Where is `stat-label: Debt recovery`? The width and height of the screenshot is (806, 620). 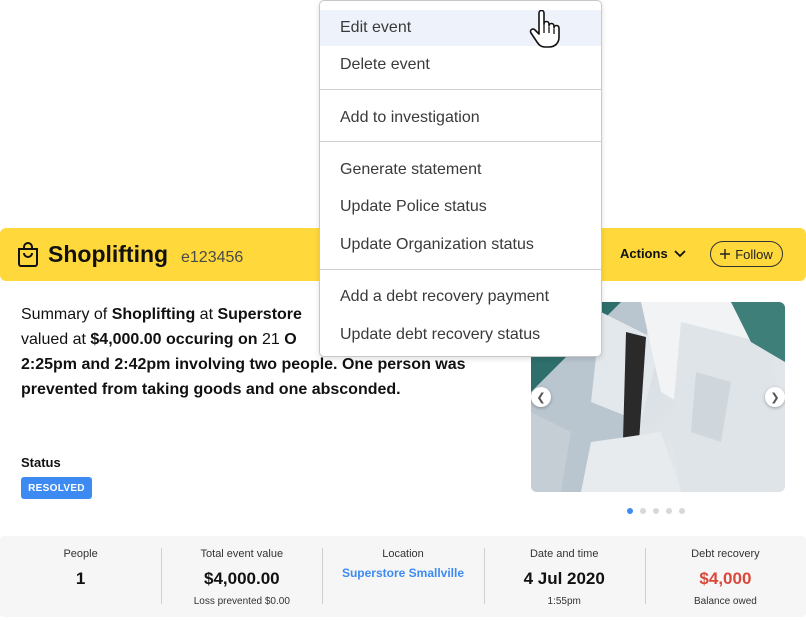 stat-label: Debt recovery is located at coordinates (725, 554).